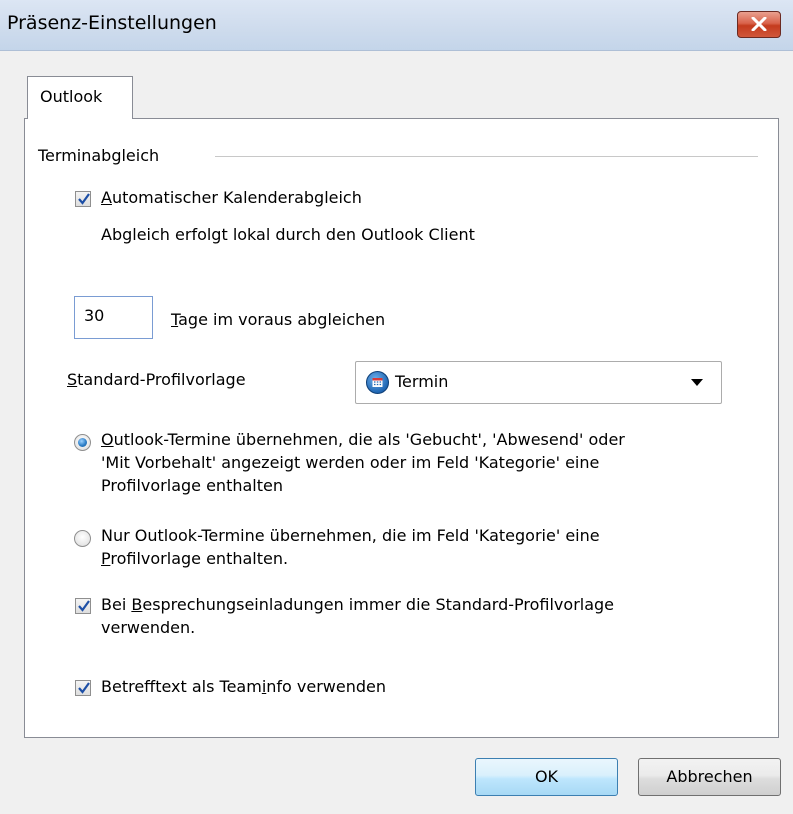  What do you see at coordinates (422, 381) in the screenshot?
I see `profile-template-value: Termin` at bounding box center [422, 381].